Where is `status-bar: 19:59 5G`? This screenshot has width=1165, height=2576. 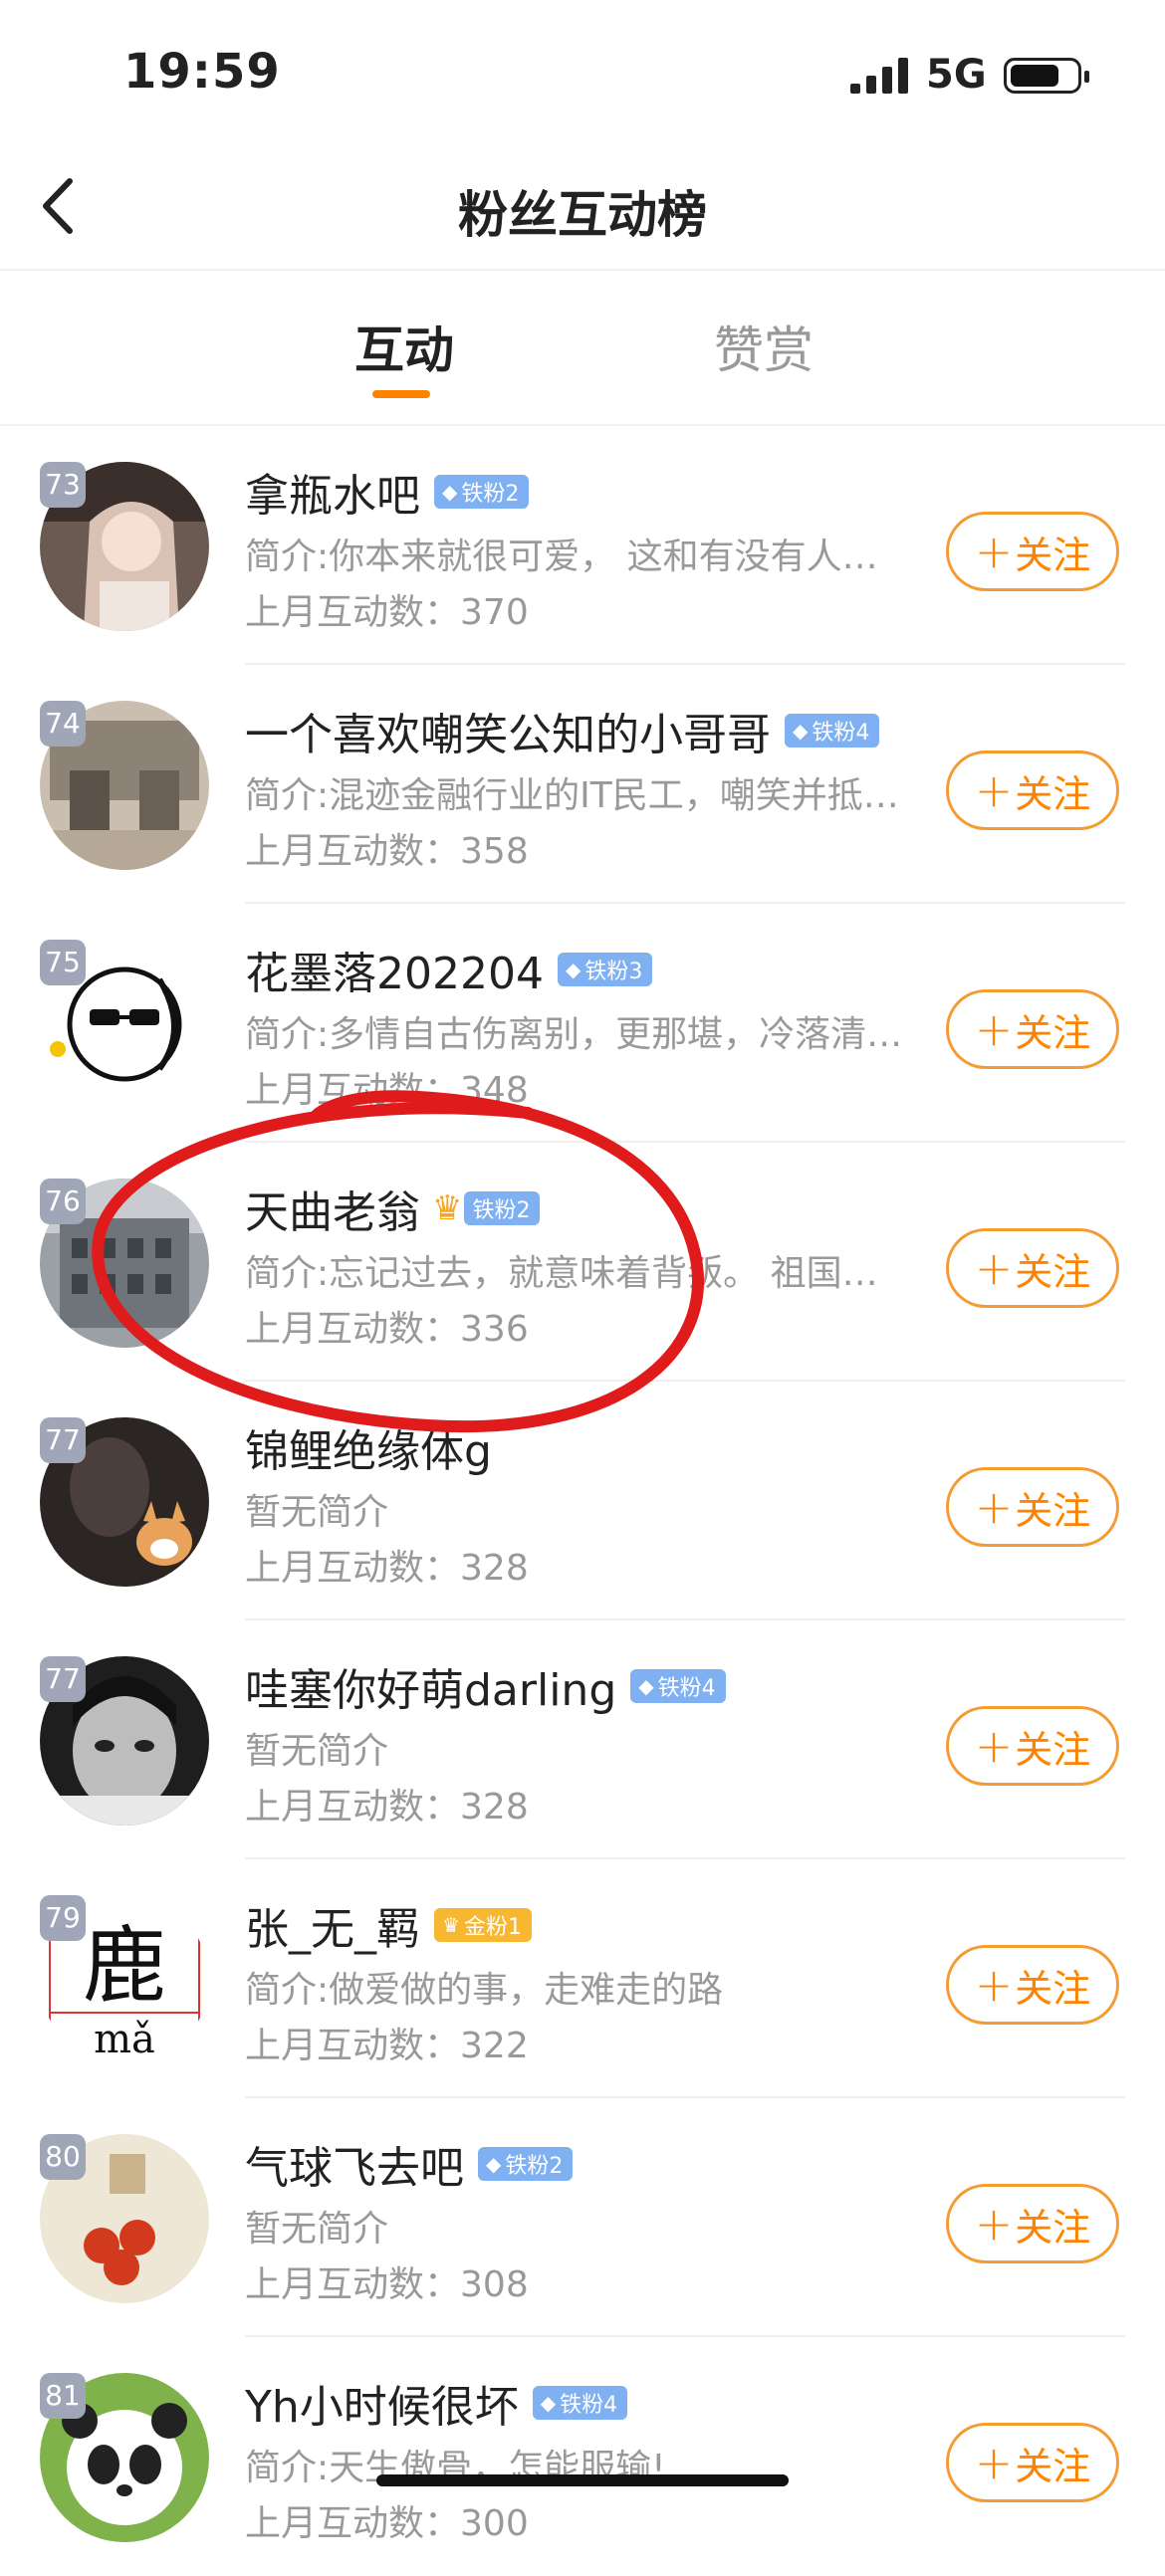
status-bar: 19:59 5G is located at coordinates (582, 74).